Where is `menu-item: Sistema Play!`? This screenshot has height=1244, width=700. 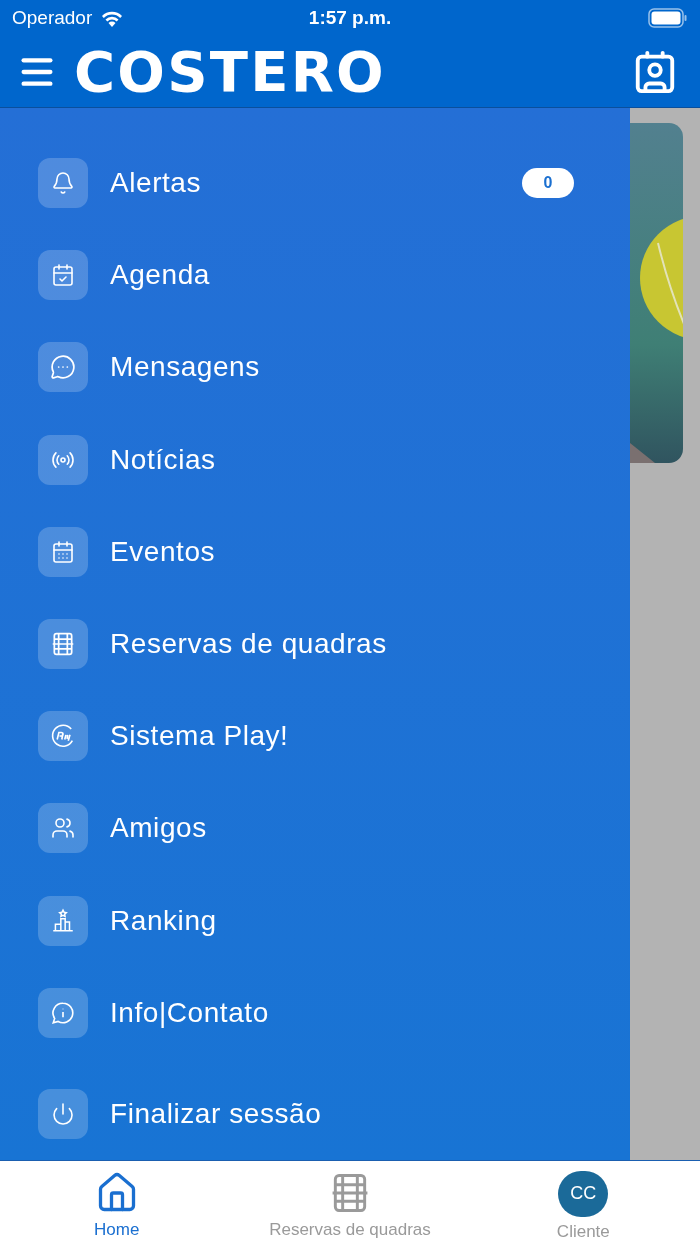
menu-item: Sistema Play! is located at coordinates (306, 736).